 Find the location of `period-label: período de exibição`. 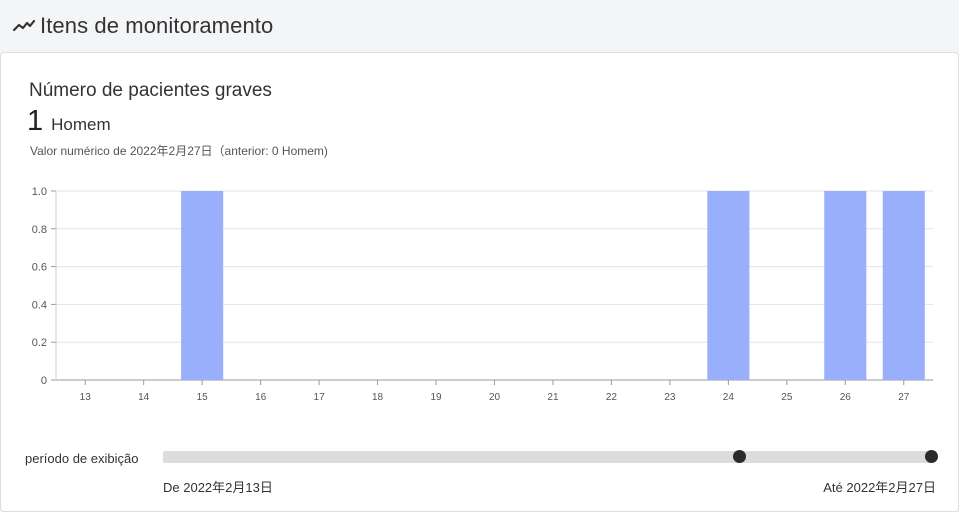

period-label: período de exibição is located at coordinates (82, 458).